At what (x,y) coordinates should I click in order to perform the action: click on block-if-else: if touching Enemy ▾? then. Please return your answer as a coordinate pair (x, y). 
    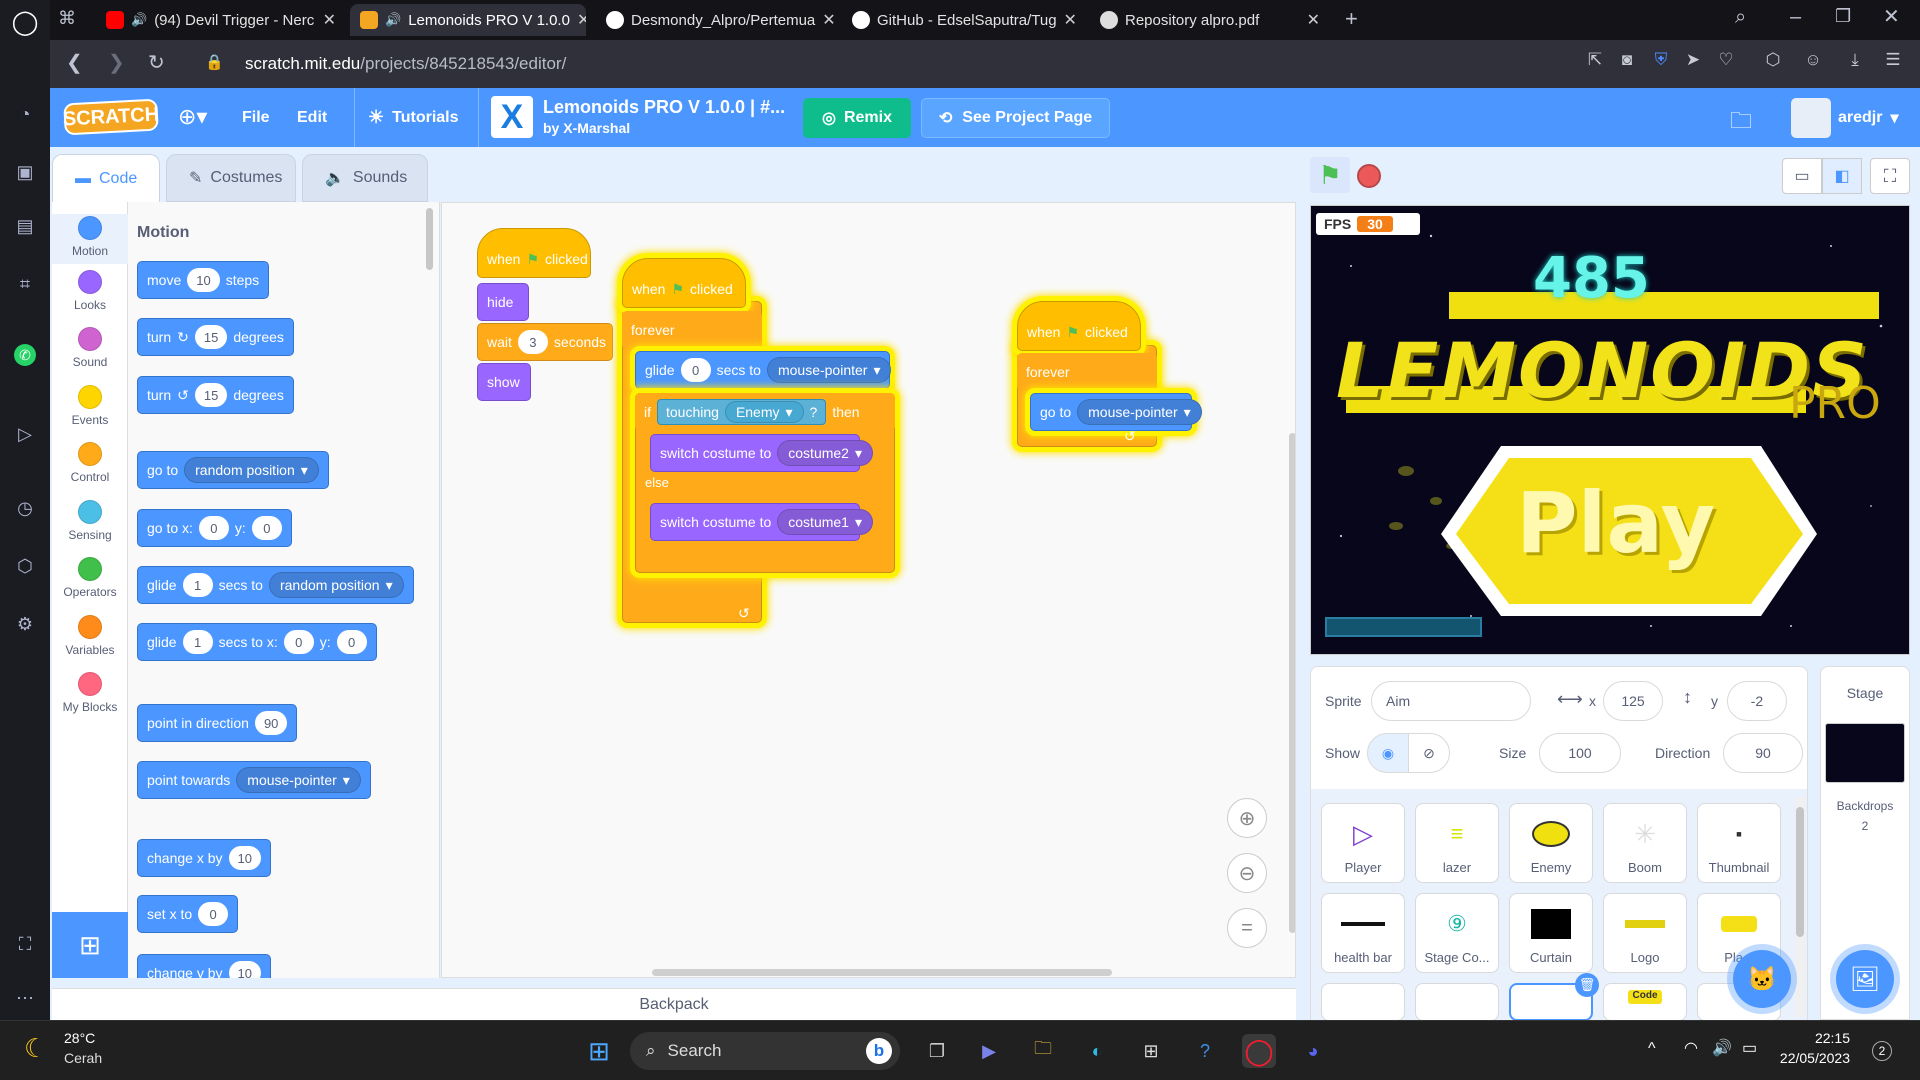
    Looking at the image, I should click on (765, 412).